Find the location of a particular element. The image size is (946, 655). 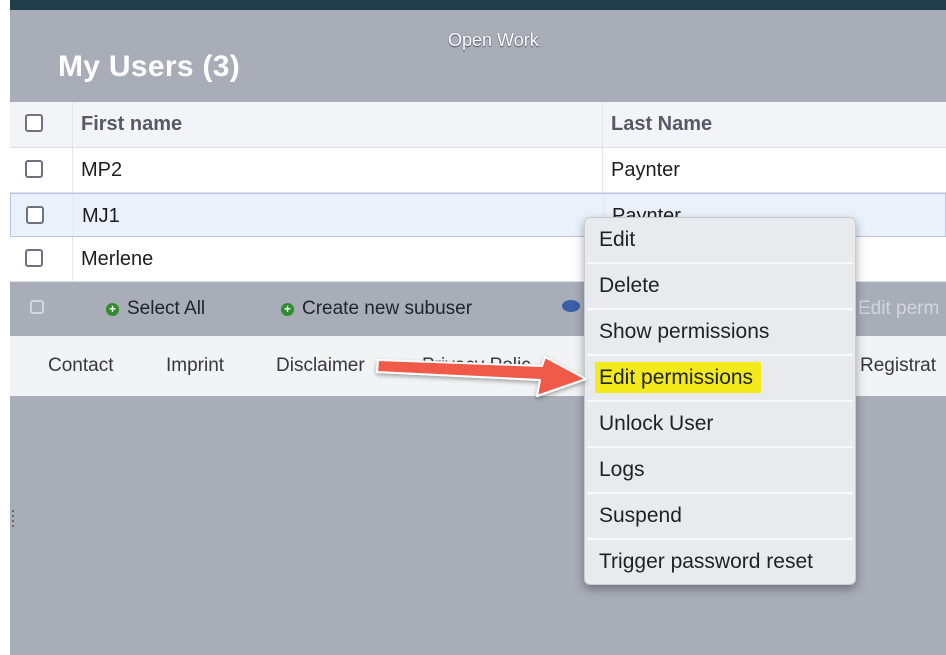

create-subuser-label: Create new subuser is located at coordinates (387, 308).